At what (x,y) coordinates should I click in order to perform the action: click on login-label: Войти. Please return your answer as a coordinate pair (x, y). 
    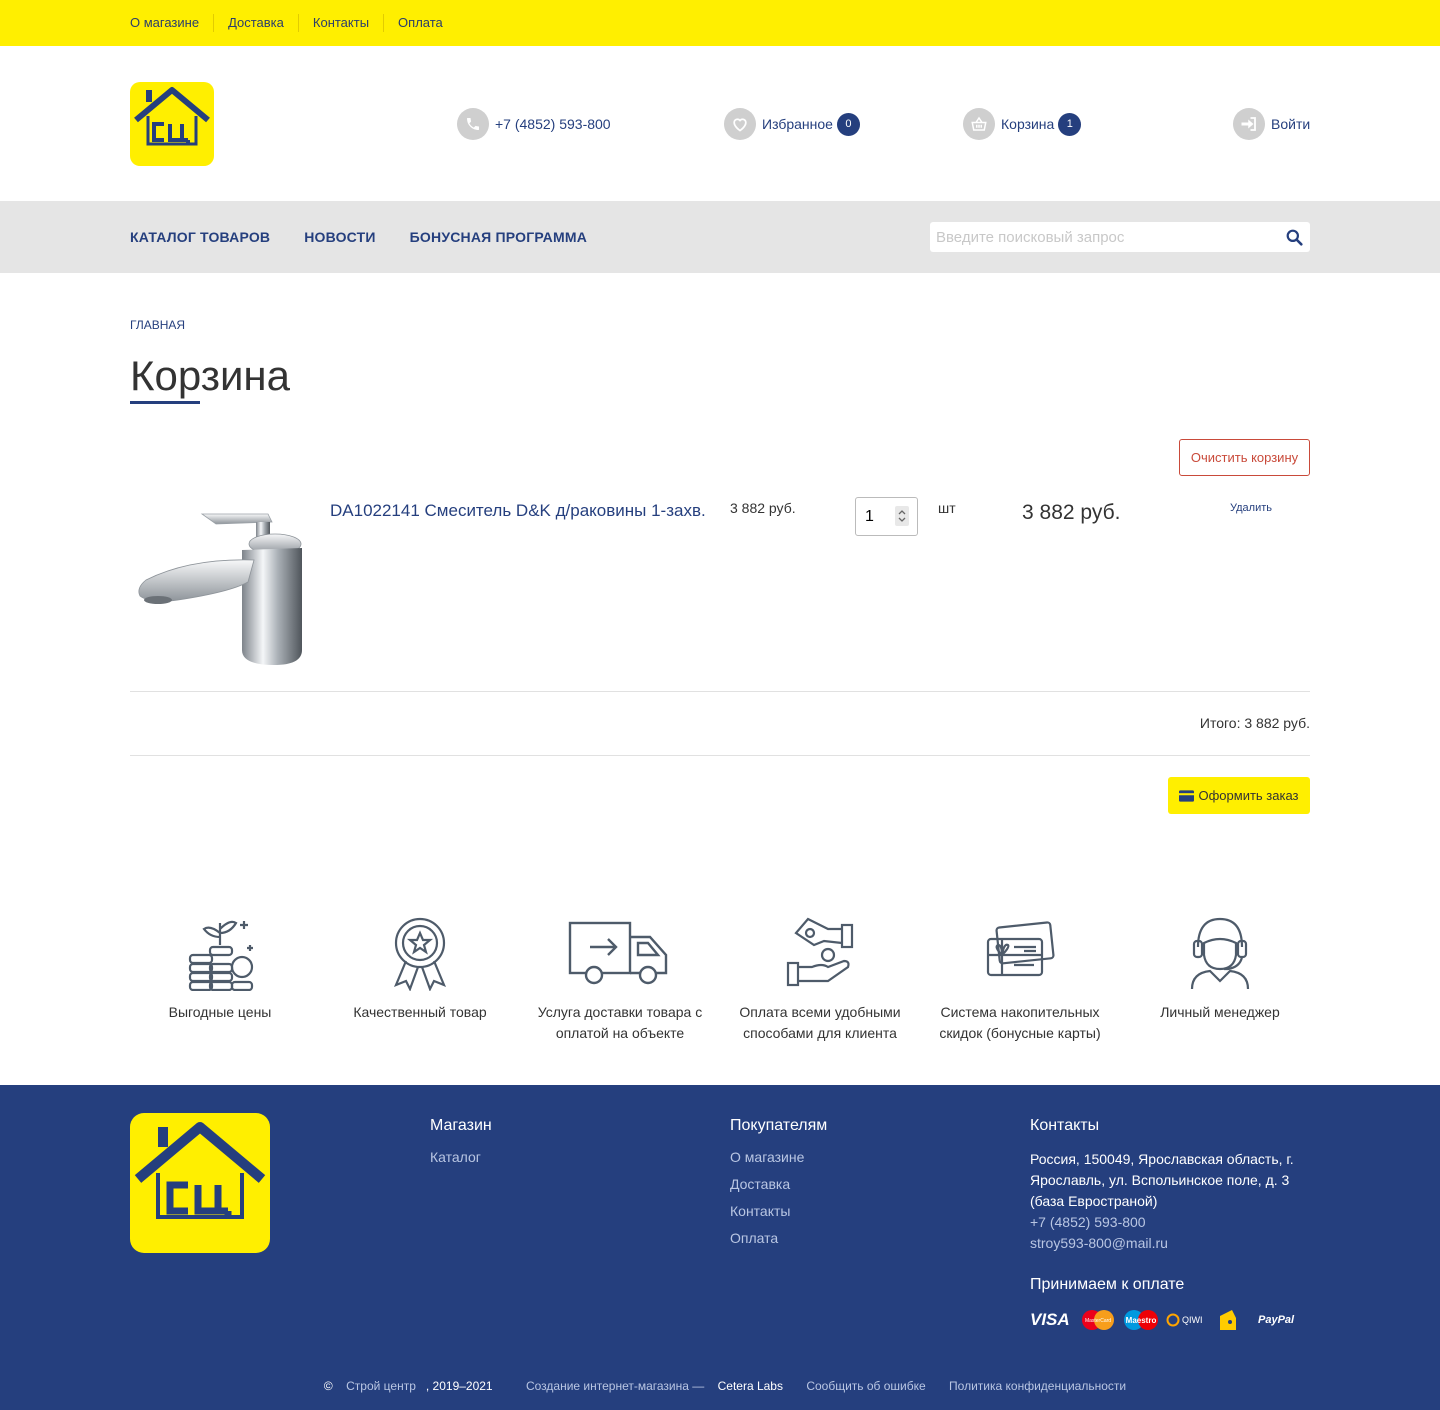
    Looking at the image, I should click on (1291, 124).